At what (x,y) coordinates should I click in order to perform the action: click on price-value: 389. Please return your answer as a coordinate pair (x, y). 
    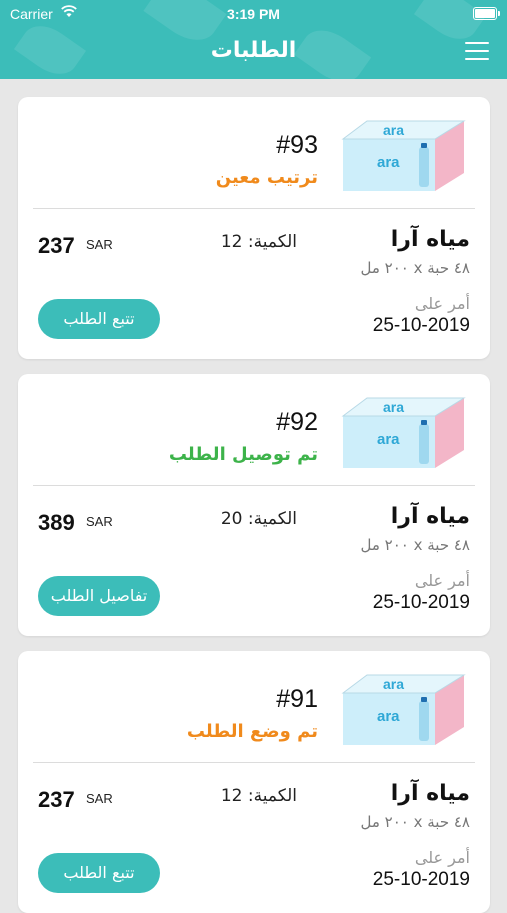
    Looking at the image, I should click on (56, 522).